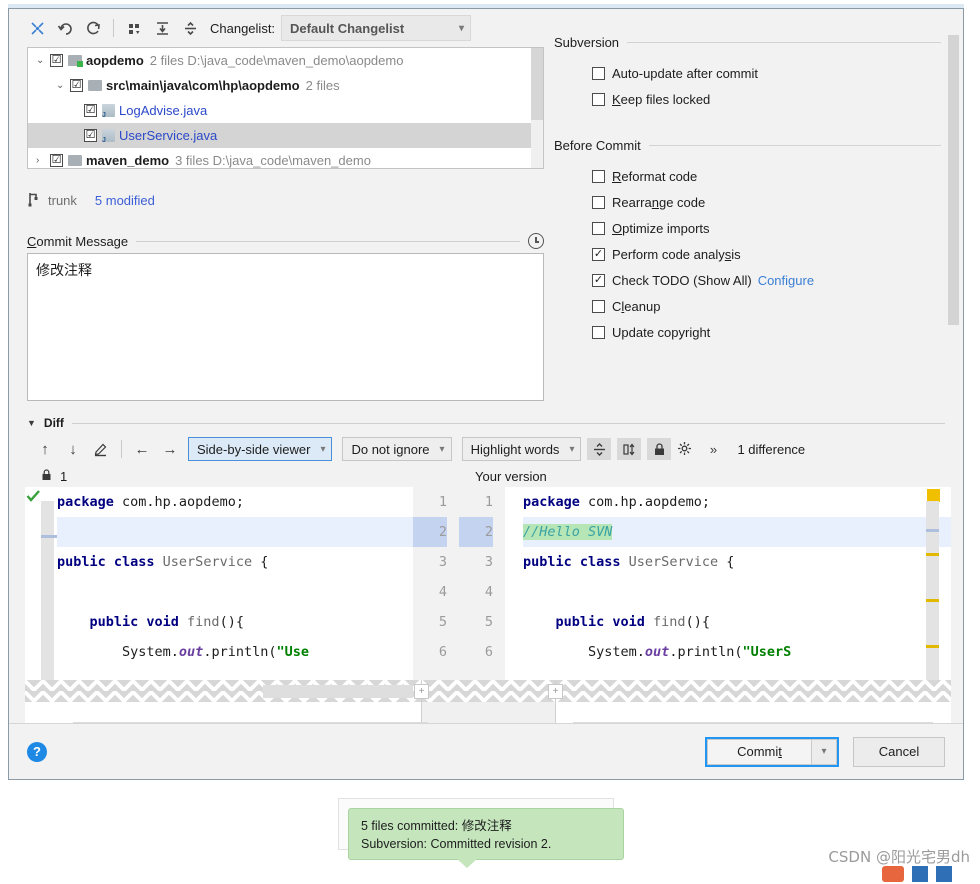 The width and height of the screenshot is (980, 884). What do you see at coordinates (242, 28) in the screenshot?
I see `changelist-label: Changelist:` at bounding box center [242, 28].